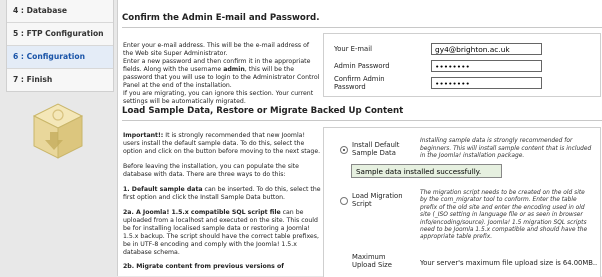  Describe the element at coordinates (377, 200) in the screenshot. I see `load-migration-label: Load Migration Script` at that location.